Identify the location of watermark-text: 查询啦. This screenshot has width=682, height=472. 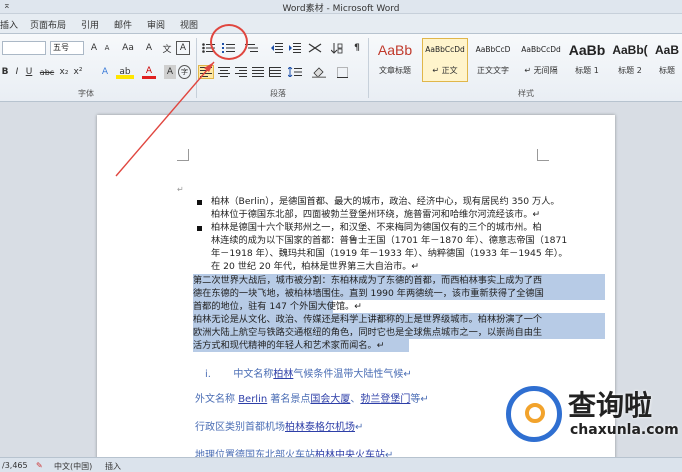
(610, 405).